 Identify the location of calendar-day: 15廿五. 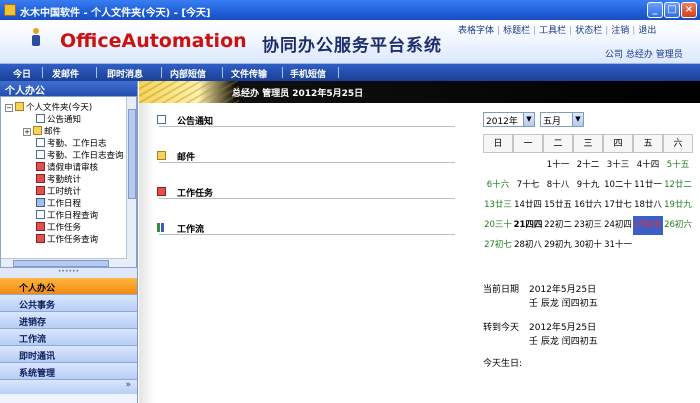
(558, 205).